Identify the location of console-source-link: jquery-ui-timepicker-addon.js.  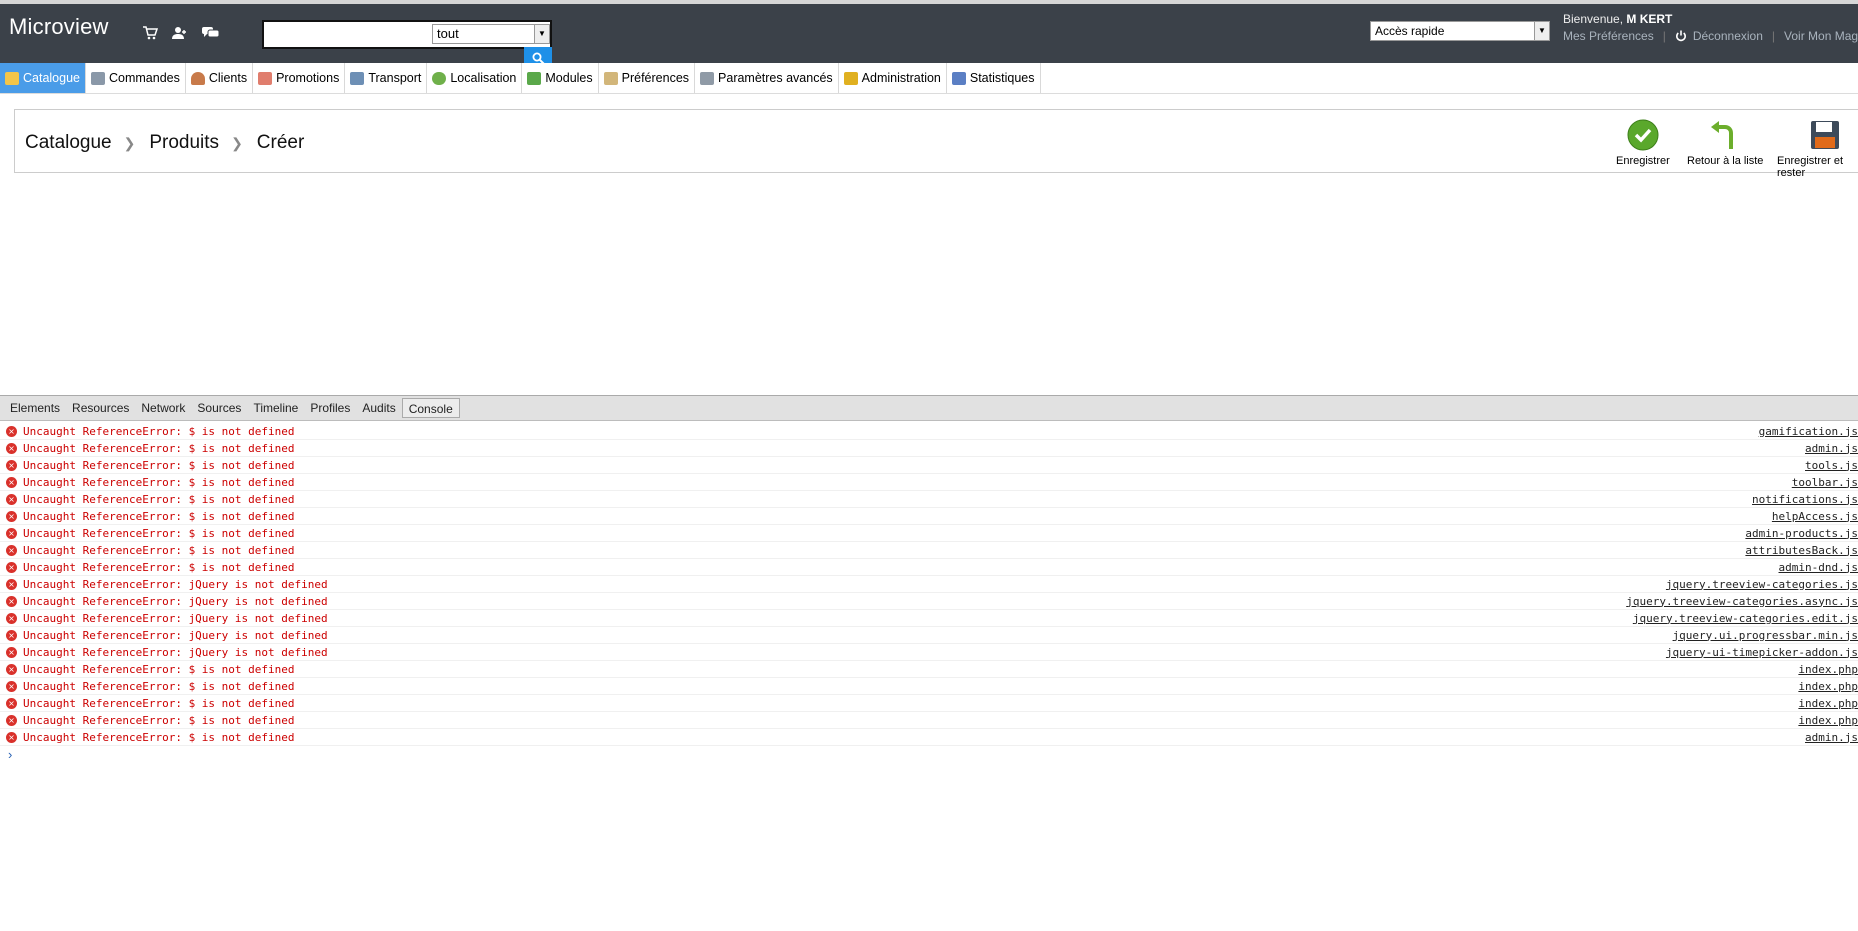
(1762, 652).